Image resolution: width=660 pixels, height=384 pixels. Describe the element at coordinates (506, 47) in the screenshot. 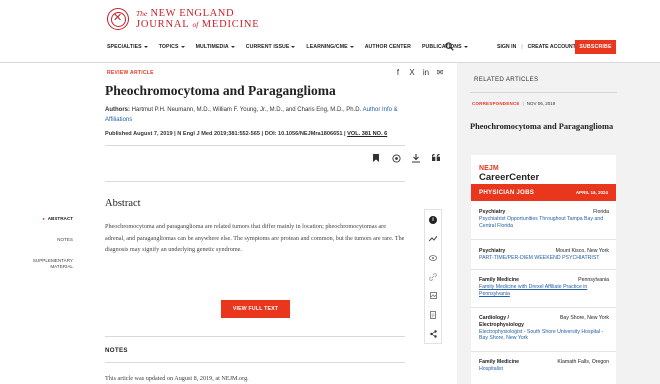

I see `signin-link: SIGN IN` at that location.